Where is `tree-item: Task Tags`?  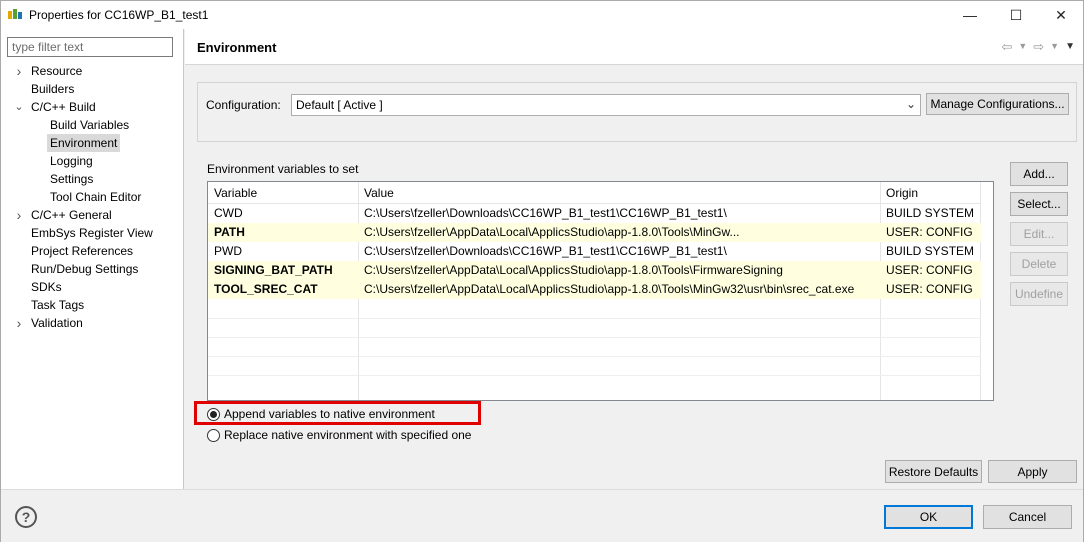 tree-item: Task Tags is located at coordinates (92, 305).